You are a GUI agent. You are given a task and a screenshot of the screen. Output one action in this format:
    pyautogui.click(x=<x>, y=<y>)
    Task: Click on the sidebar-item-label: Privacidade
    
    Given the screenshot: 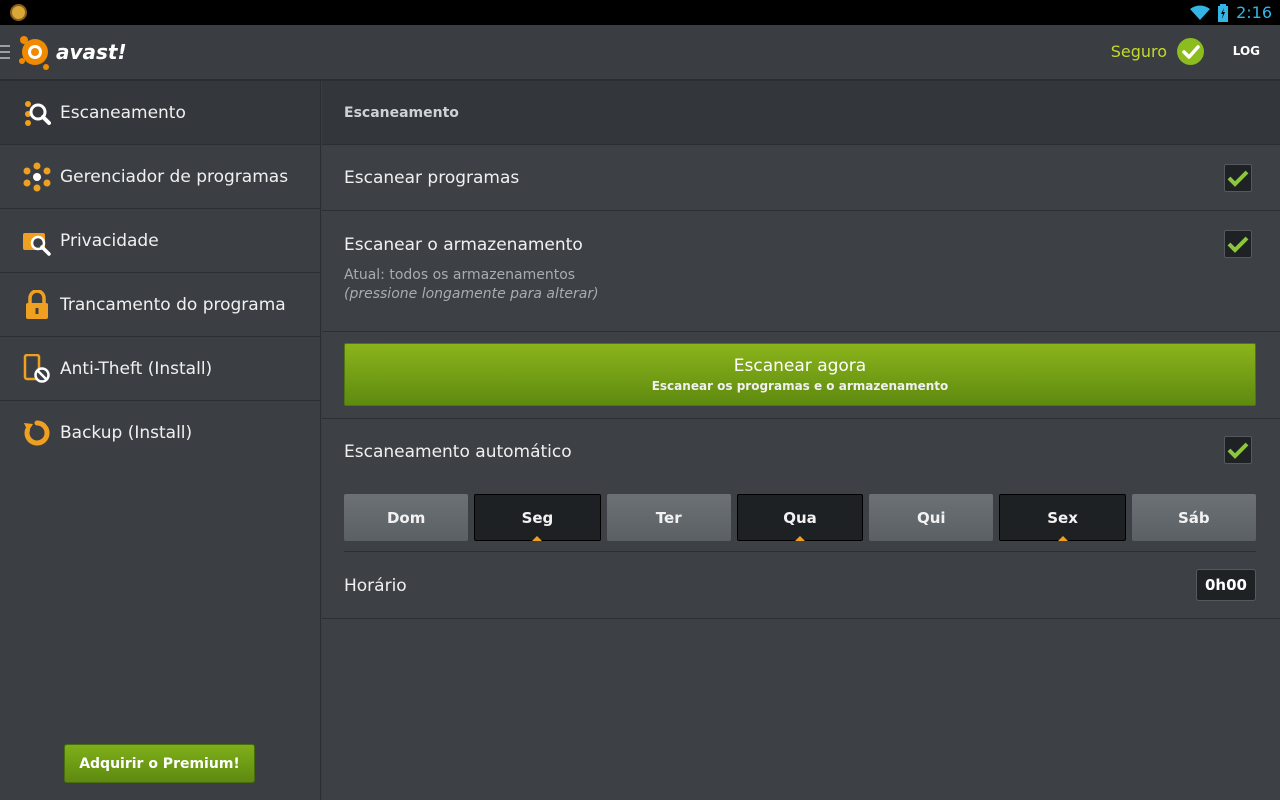 What is the action you would take?
    pyautogui.click(x=109, y=240)
    